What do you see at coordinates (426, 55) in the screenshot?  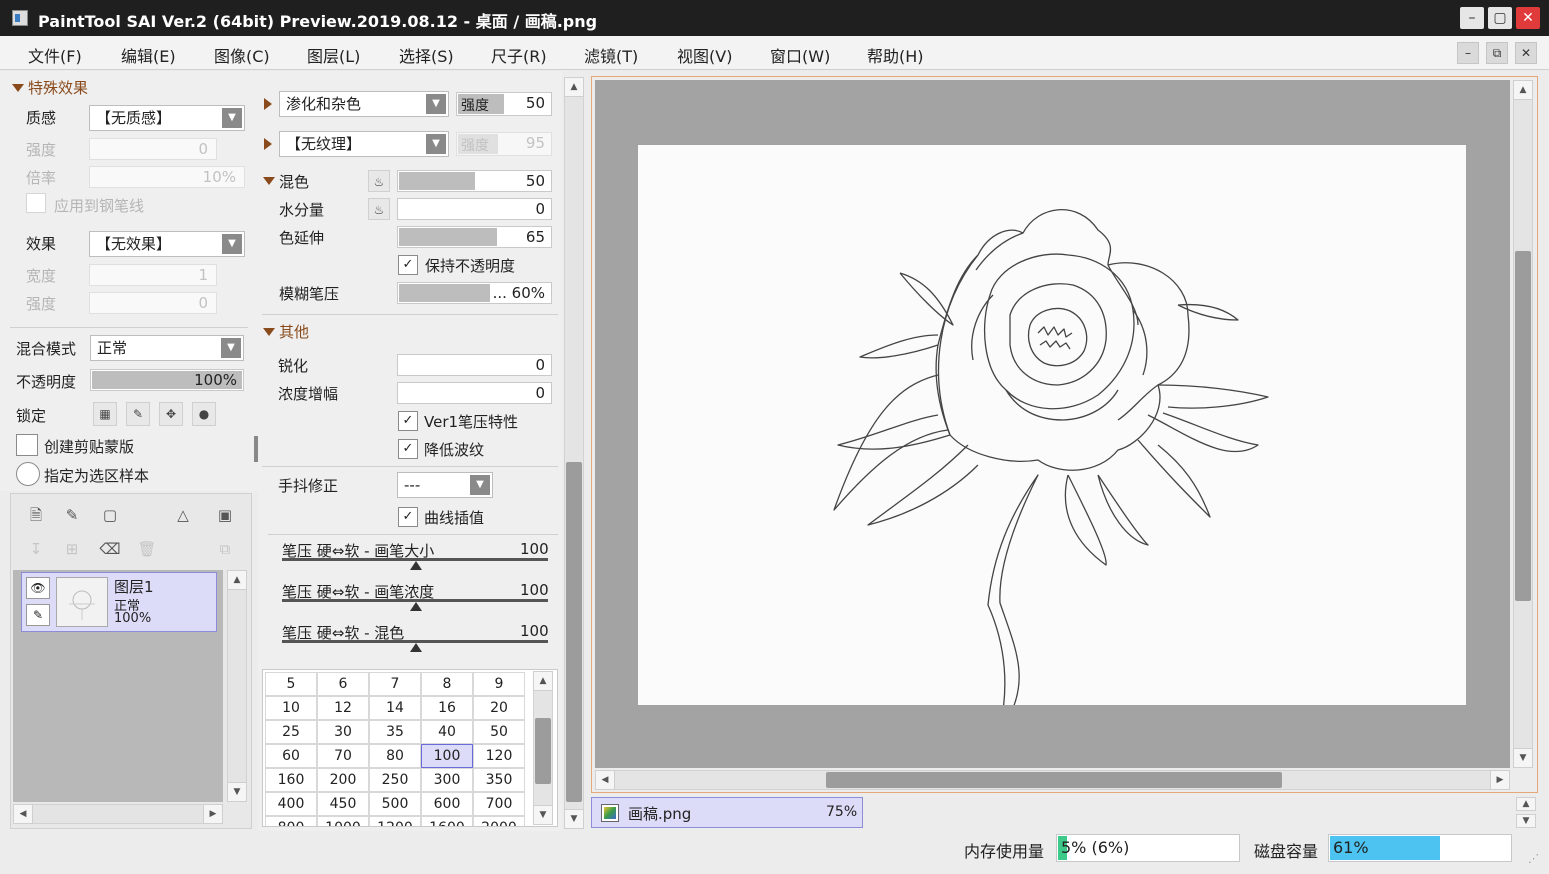 I see `menu-select: 选择(S)` at bounding box center [426, 55].